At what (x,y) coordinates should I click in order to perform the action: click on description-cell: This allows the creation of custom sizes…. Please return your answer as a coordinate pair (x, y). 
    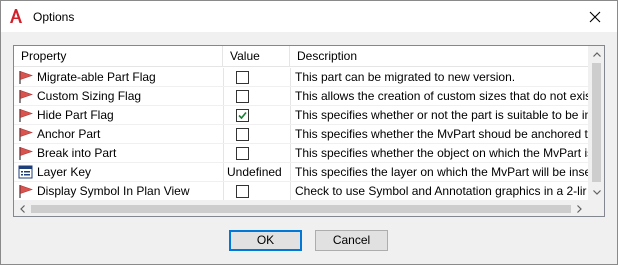
    Looking at the image, I should click on (441, 96).